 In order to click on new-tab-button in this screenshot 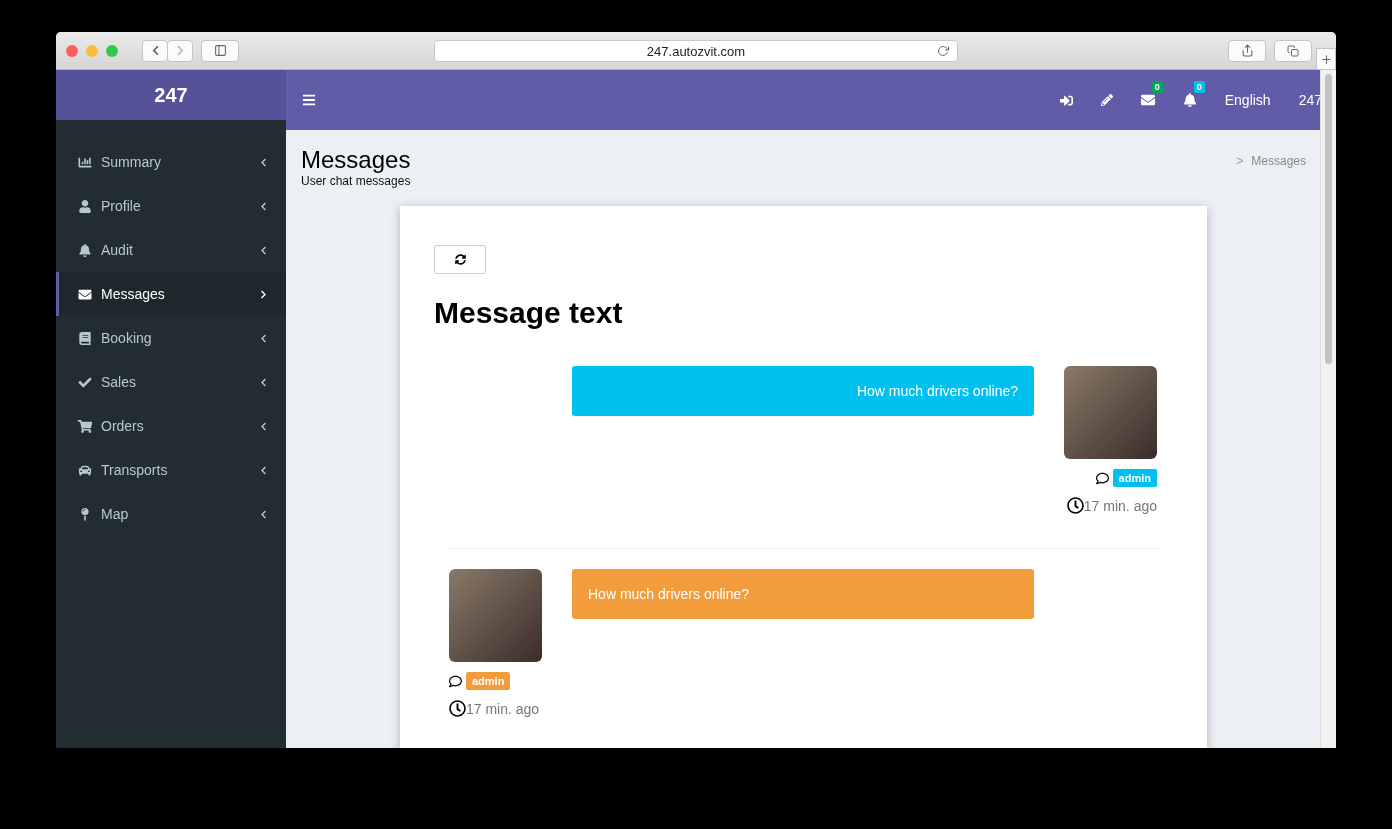, I will do `click(1326, 59)`.